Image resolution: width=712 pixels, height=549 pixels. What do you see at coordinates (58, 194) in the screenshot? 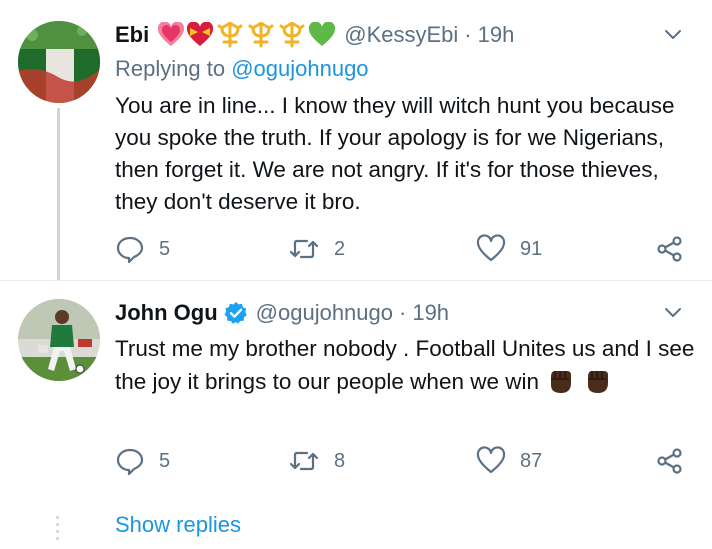
I see `thread-line` at bounding box center [58, 194].